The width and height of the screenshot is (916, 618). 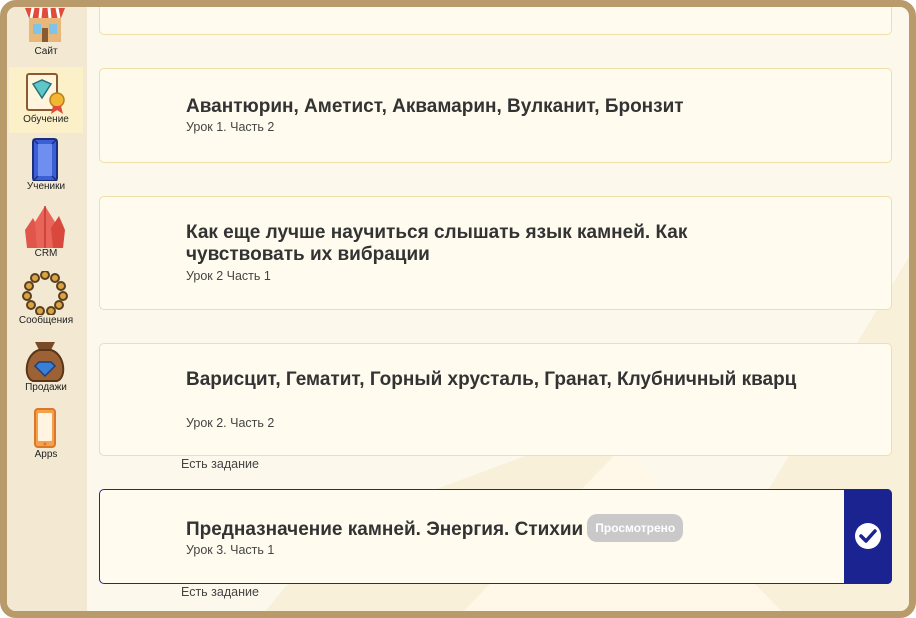 I want to click on red-crystals-icon, so click(x=45, y=227).